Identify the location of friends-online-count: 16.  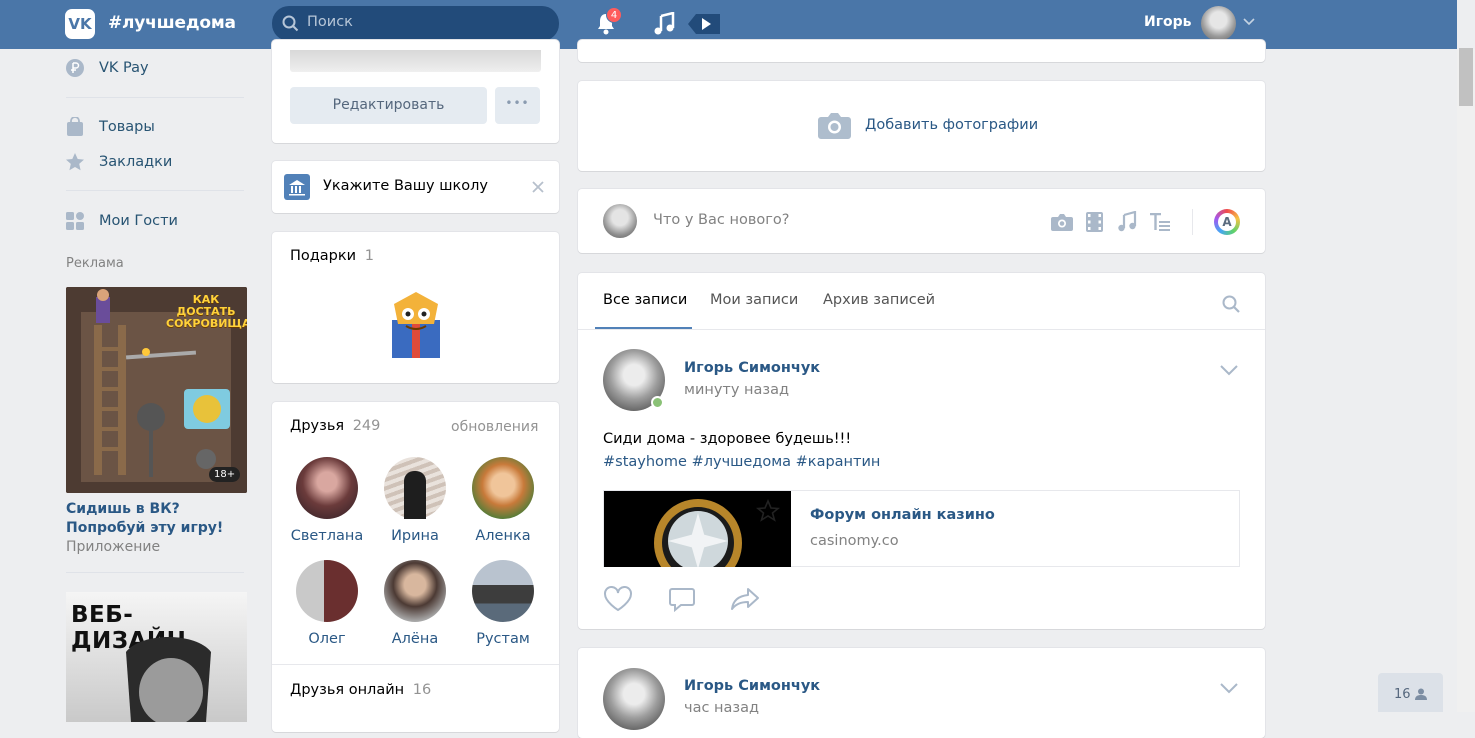
(422, 690).